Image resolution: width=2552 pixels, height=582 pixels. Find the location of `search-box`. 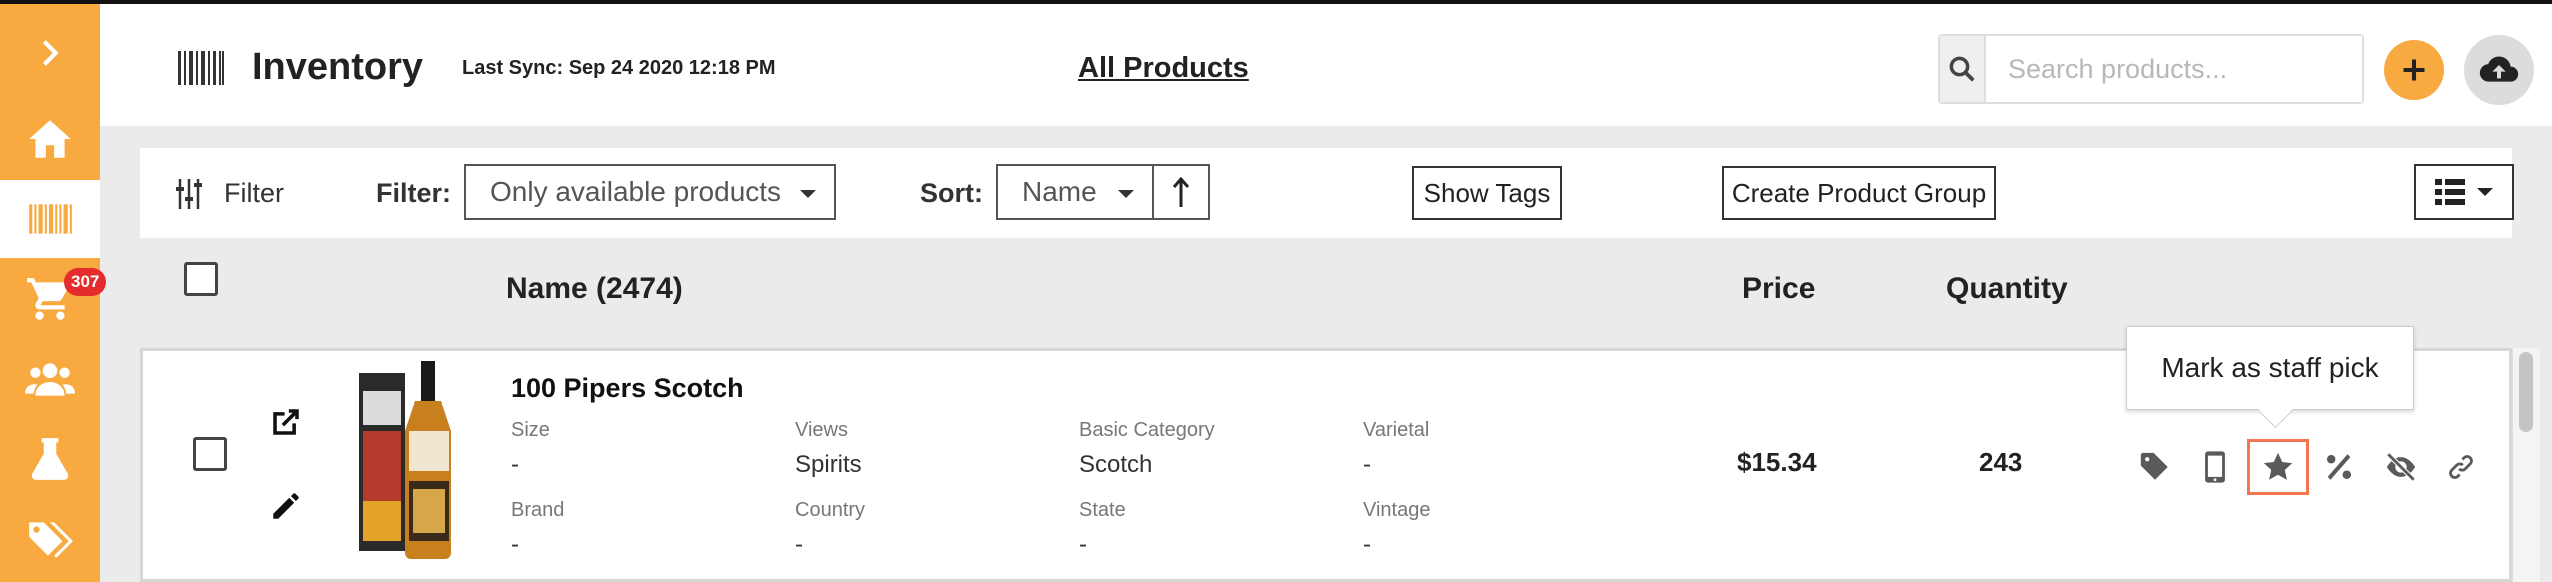

search-box is located at coordinates (2151, 69).